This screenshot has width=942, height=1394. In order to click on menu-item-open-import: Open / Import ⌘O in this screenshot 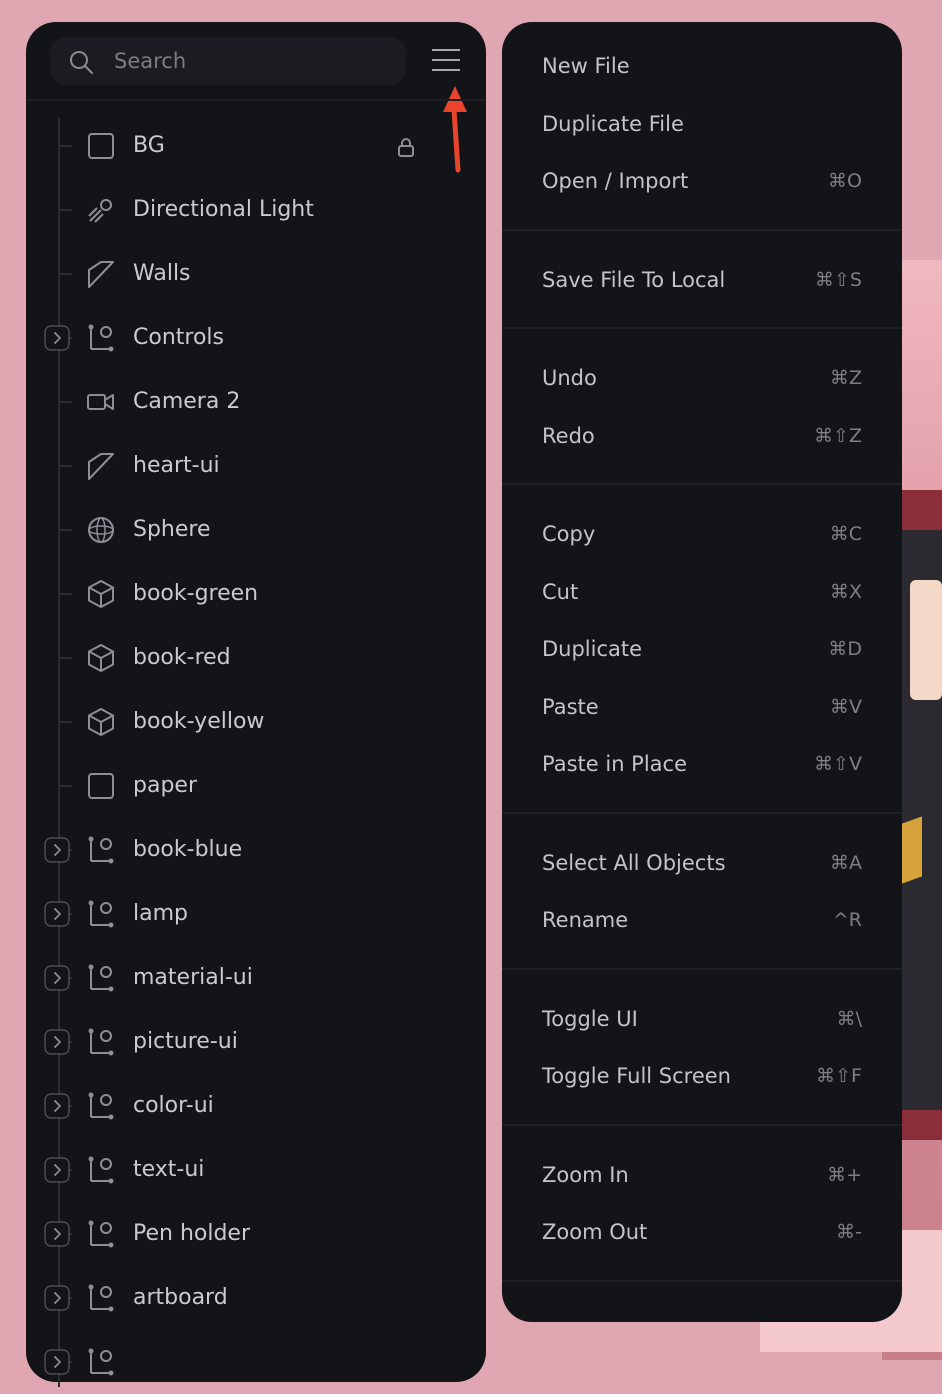, I will do `click(702, 181)`.